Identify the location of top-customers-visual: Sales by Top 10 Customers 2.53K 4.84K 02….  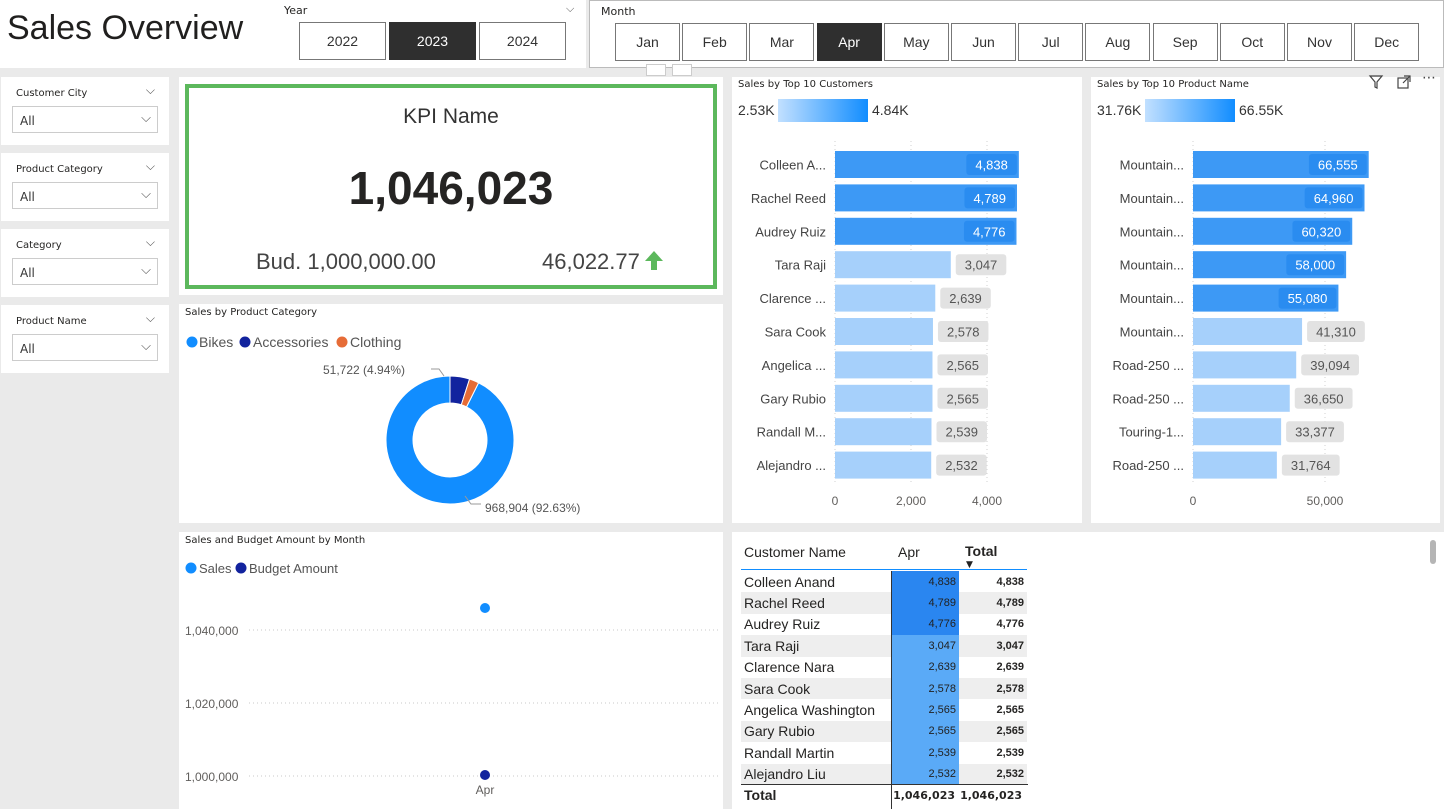
(907, 300).